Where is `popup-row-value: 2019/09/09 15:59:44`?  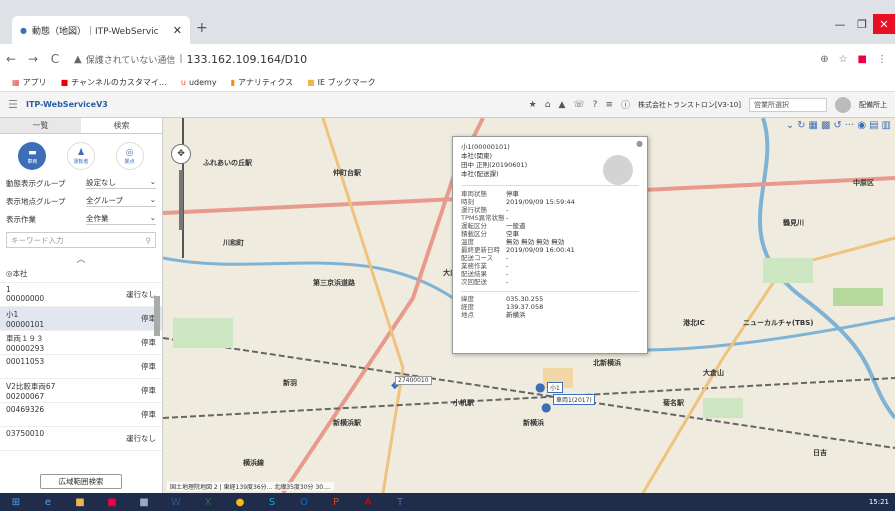
popup-row-value: 2019/09/09 15:59:44 is located at coordinates (540, 202).